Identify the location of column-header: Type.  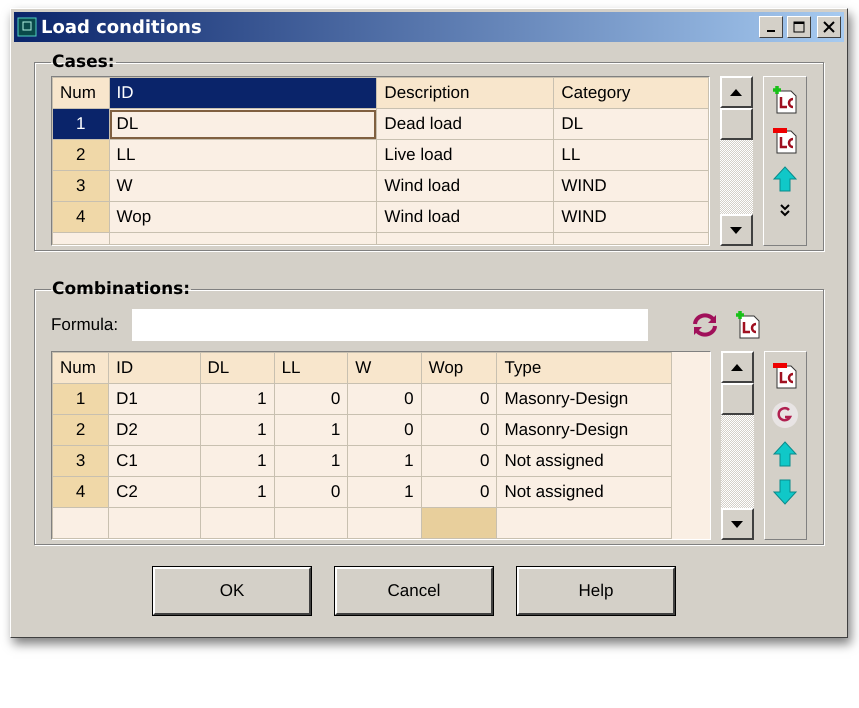
(584, 368).